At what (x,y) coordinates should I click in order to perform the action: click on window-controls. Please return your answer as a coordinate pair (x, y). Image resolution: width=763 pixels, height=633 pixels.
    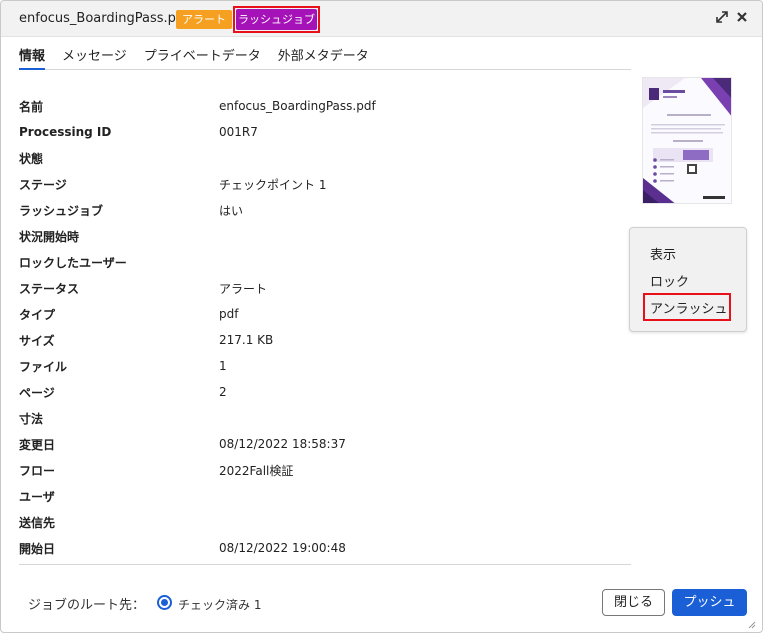
    Looking at the image, I should click on (732, 18).